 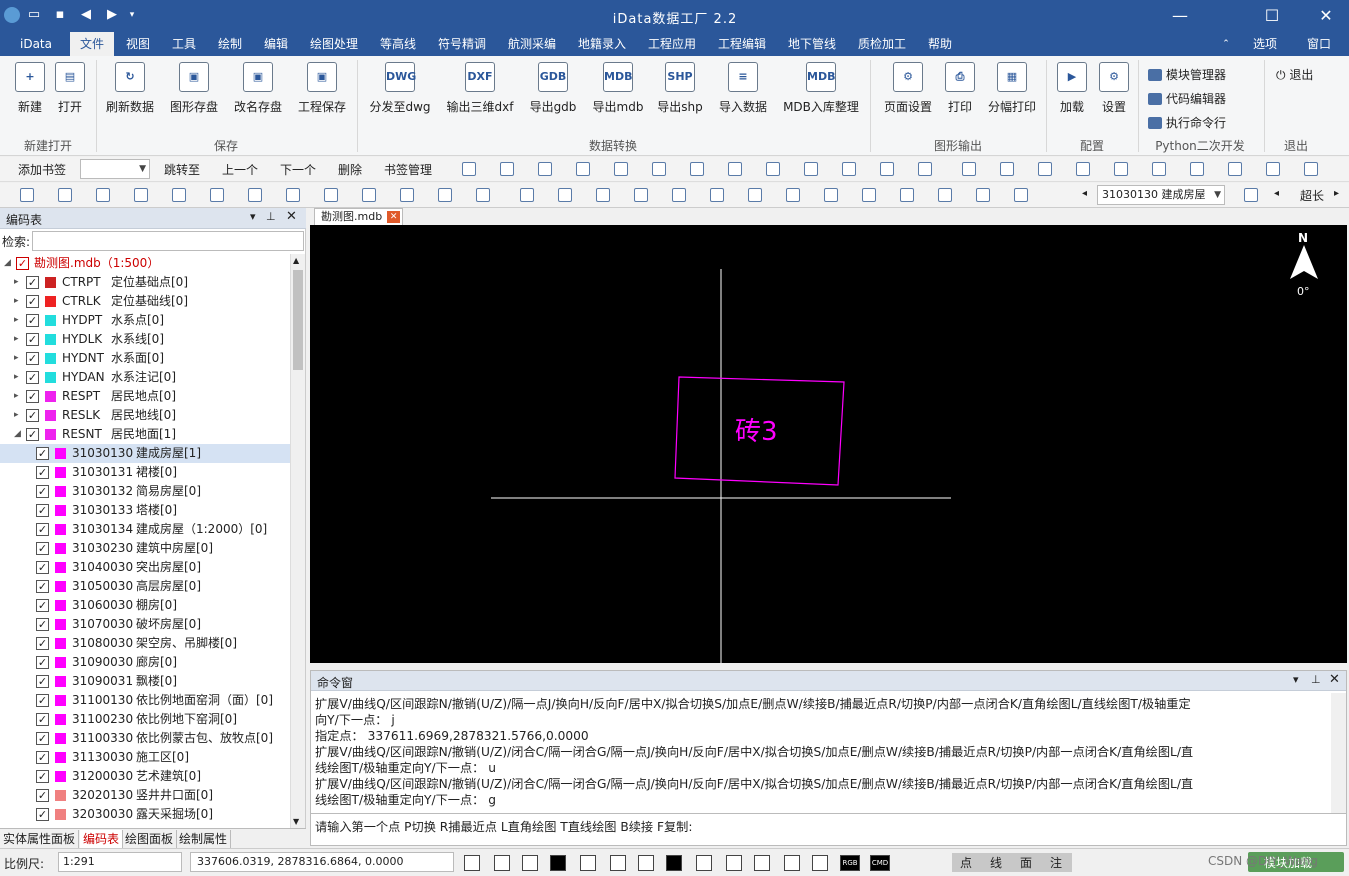 I want to click on layer-props-icon, so click(x=1251, y=195).